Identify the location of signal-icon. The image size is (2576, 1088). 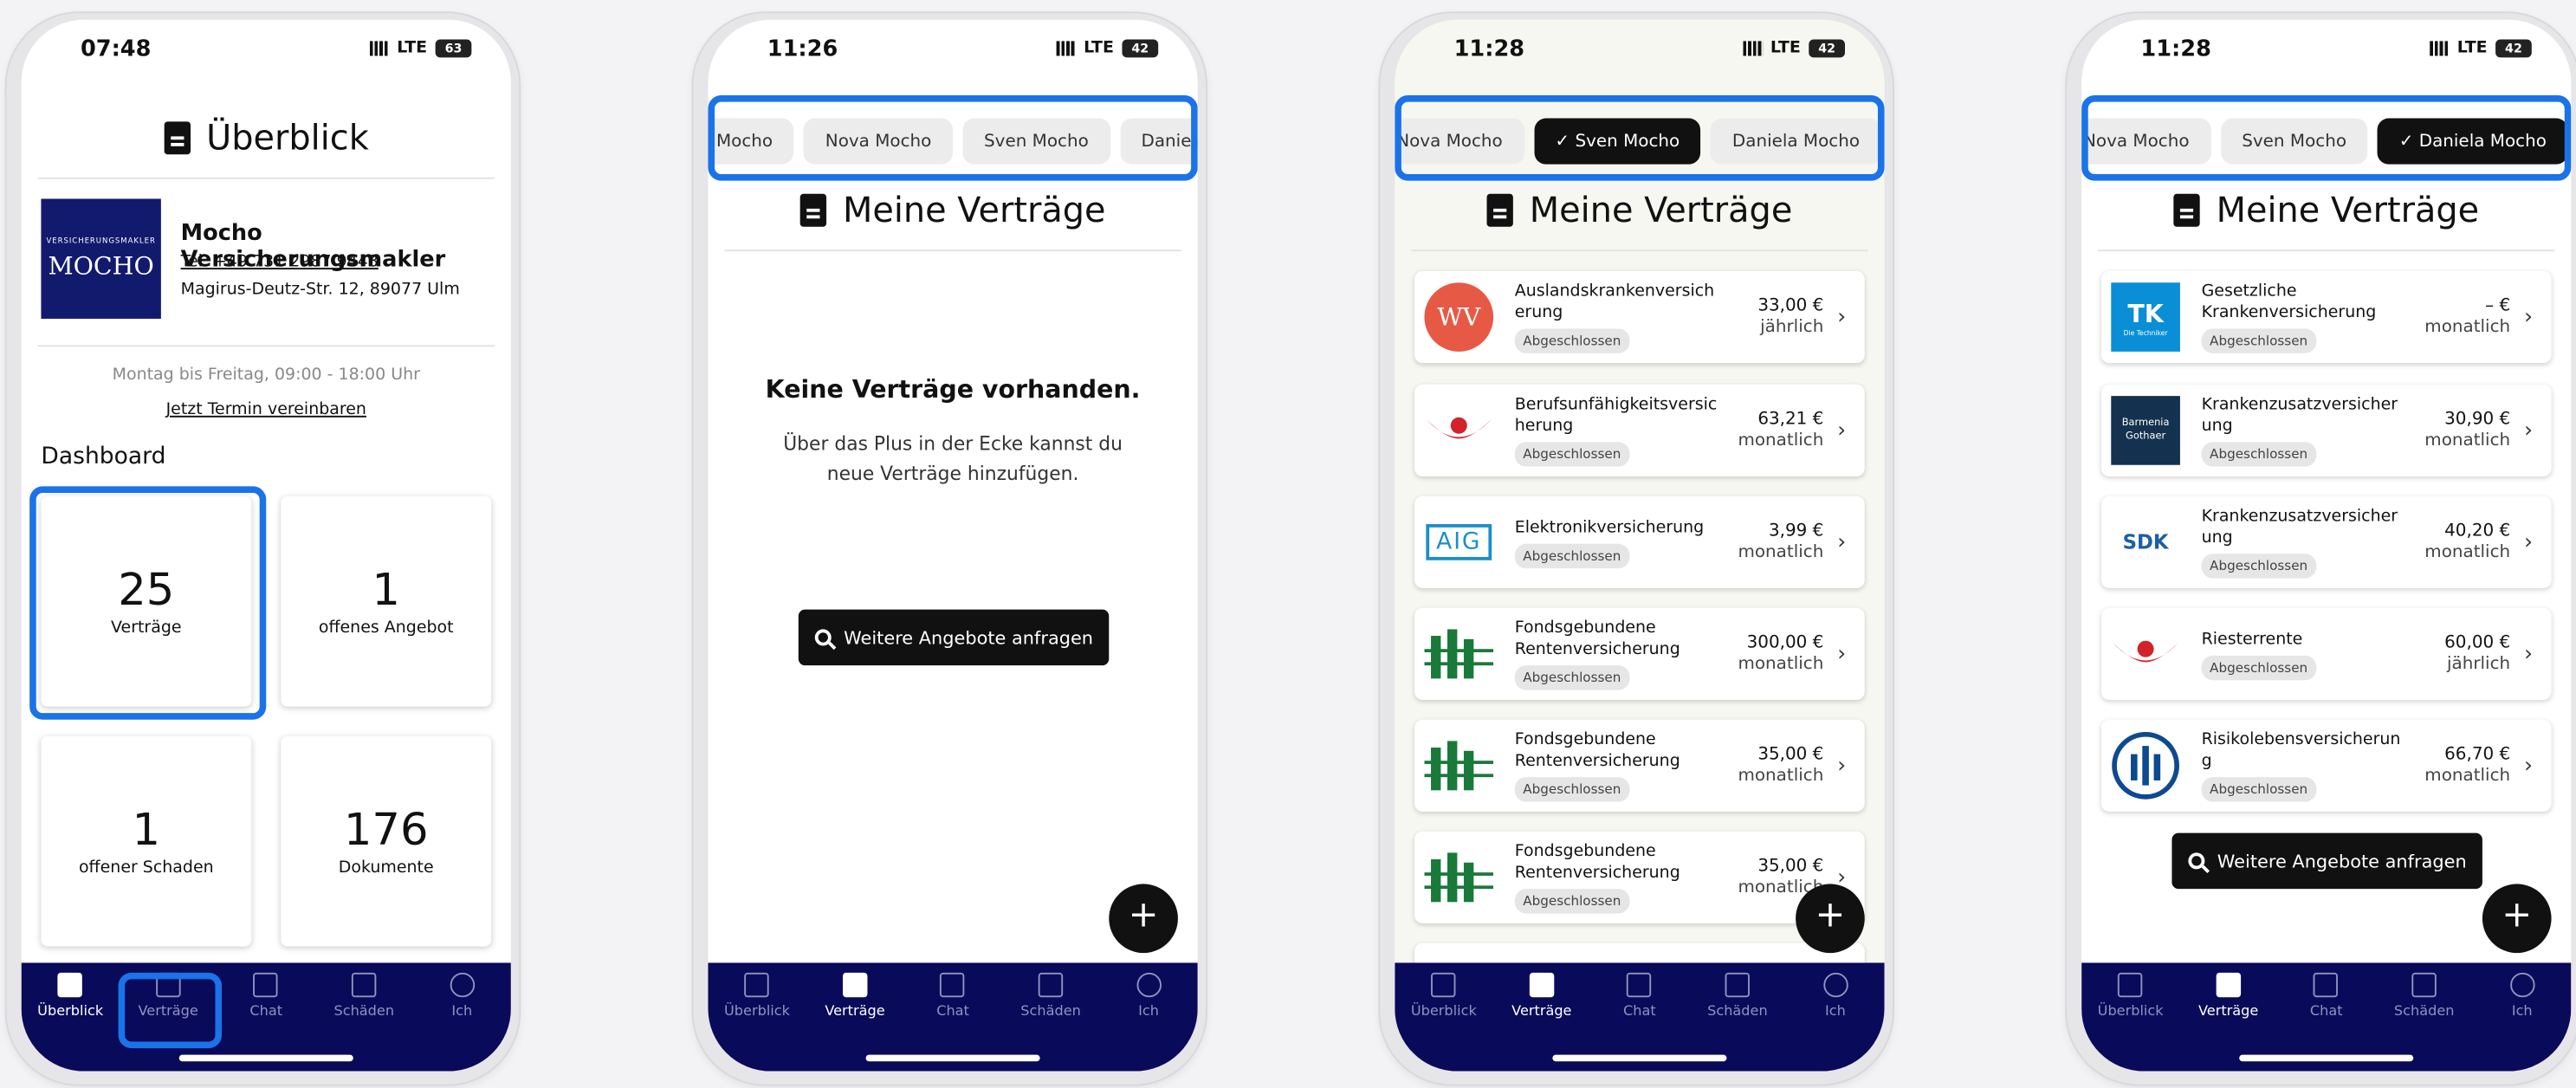
(379, 48).